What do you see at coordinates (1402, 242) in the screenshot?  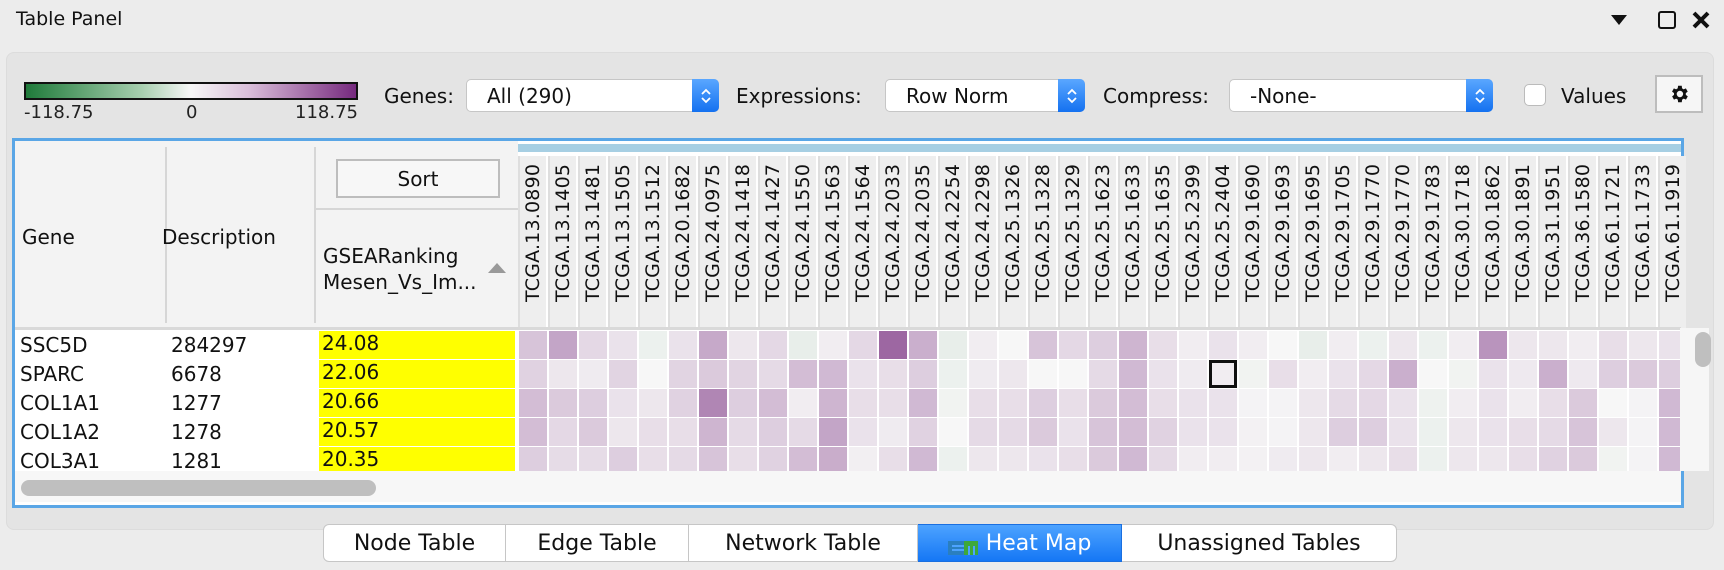 I see `sample-column-header: TCGA.29.1770` at bounding box center [1402, 242].